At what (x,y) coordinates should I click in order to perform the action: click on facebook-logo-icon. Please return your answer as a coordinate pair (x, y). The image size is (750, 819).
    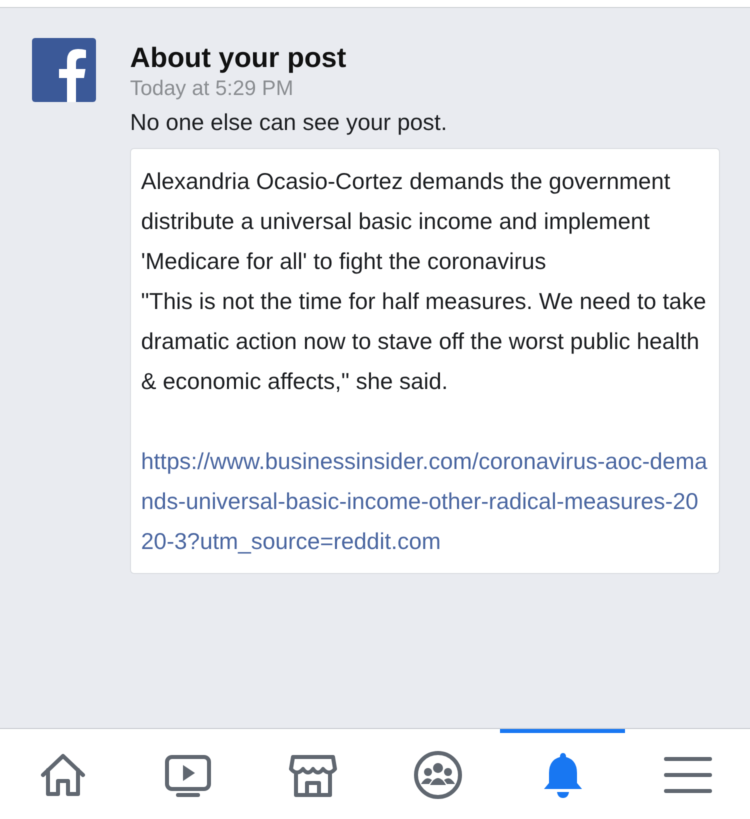
    Looking at the image, I should click on (64, 70).